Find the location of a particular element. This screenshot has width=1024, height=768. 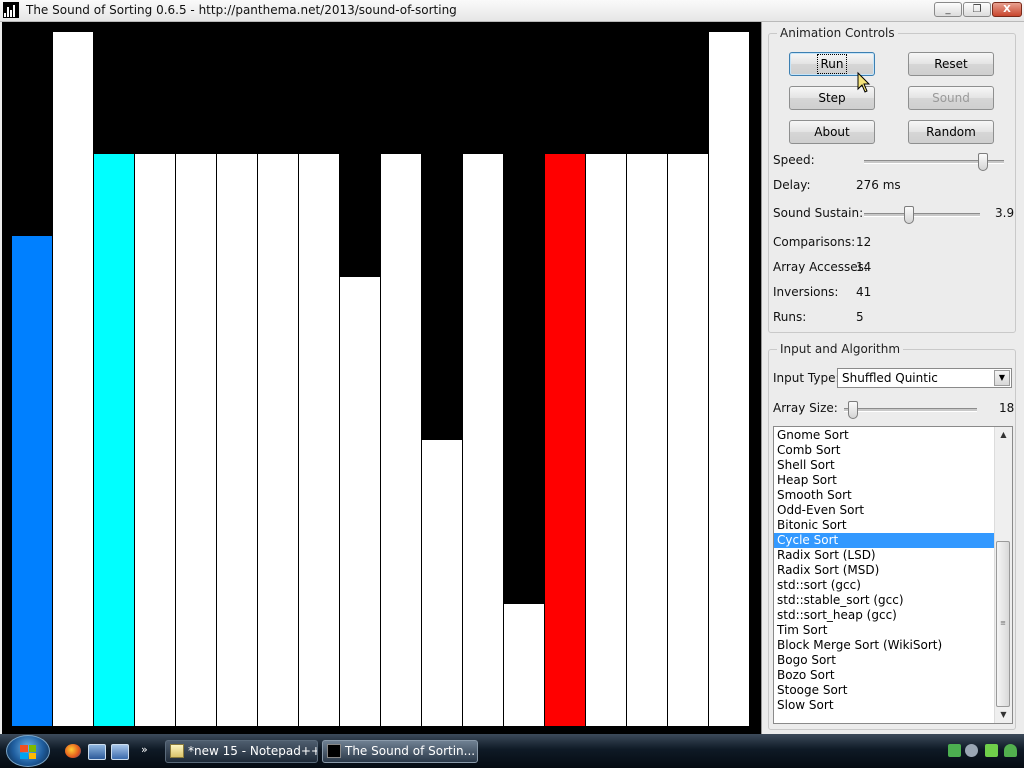

messenger-icon is located at coordinates (971, 750).